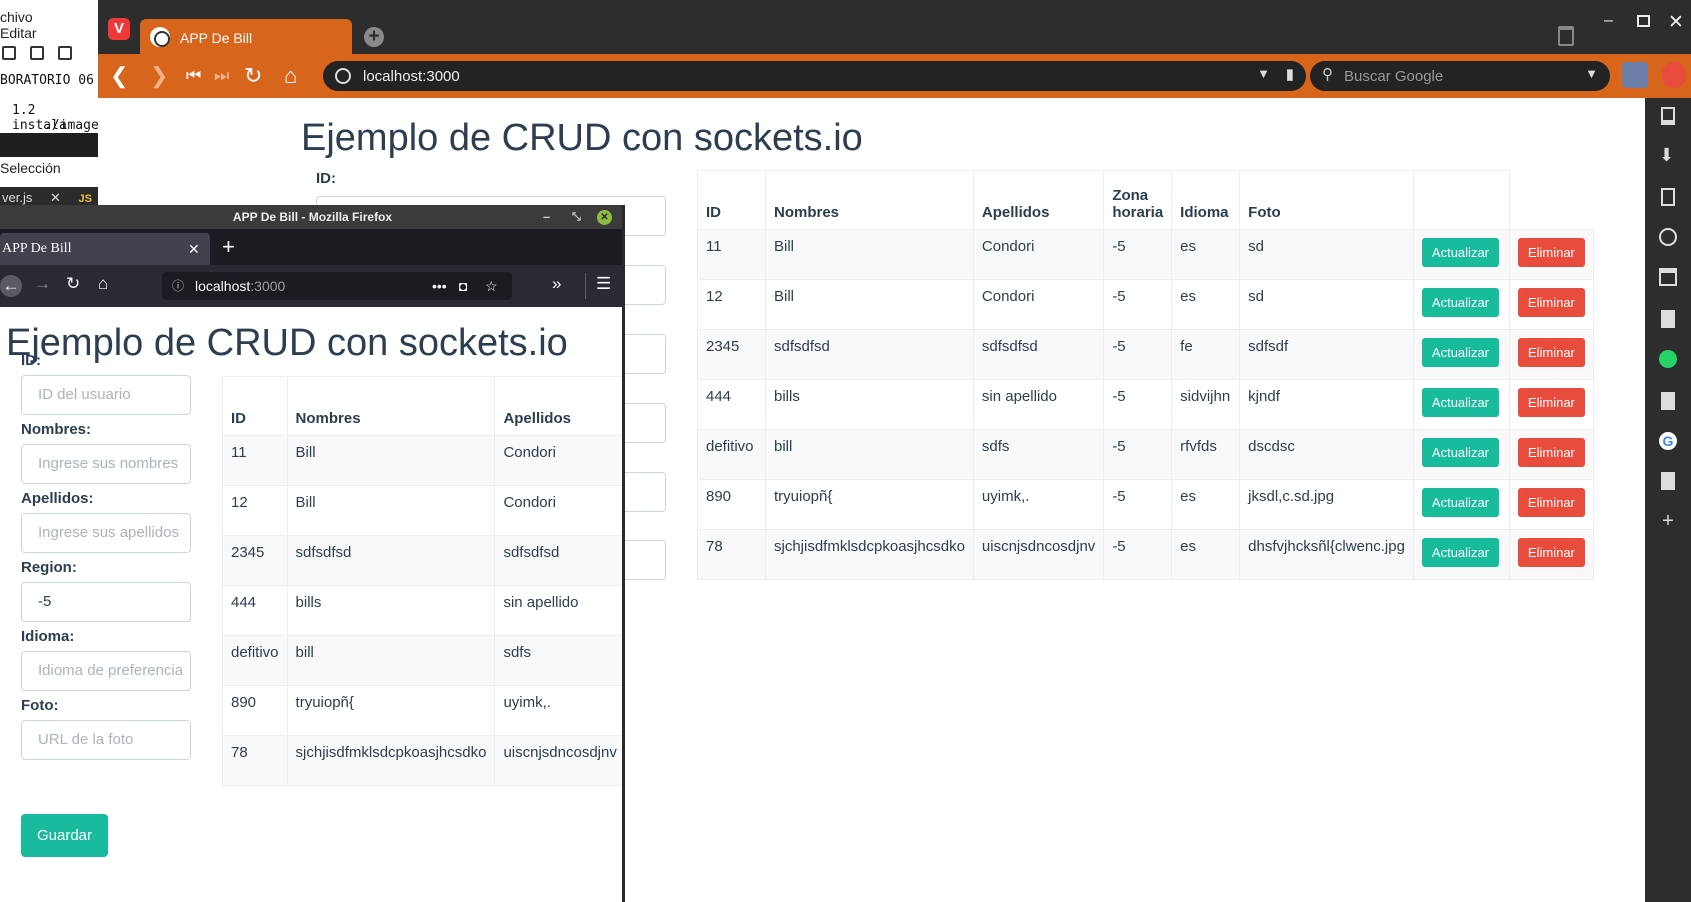 This screenshot has width=1691, height=902. I want to click on back-button: ←, so click(11, 286).